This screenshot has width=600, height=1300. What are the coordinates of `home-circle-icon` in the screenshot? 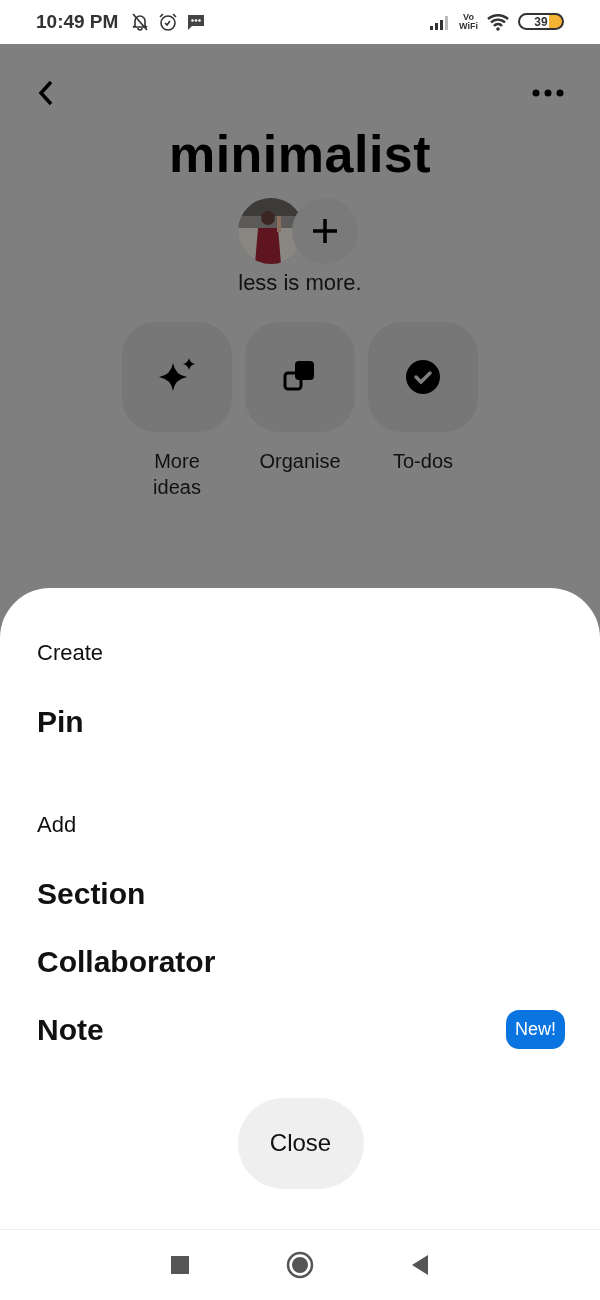 It's located at (300, 1265).